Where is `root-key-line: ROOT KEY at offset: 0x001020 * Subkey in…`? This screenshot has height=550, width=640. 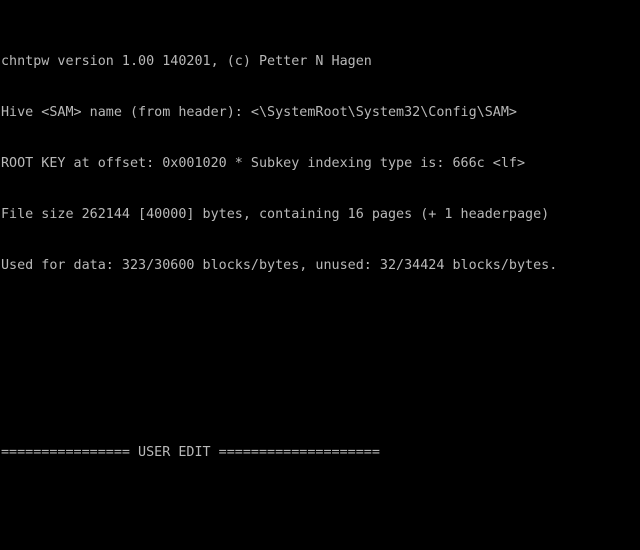
root-key-line: ROOT KEY at offset: 0x001020 * Subkey in… is located at coordinates (263, 163).